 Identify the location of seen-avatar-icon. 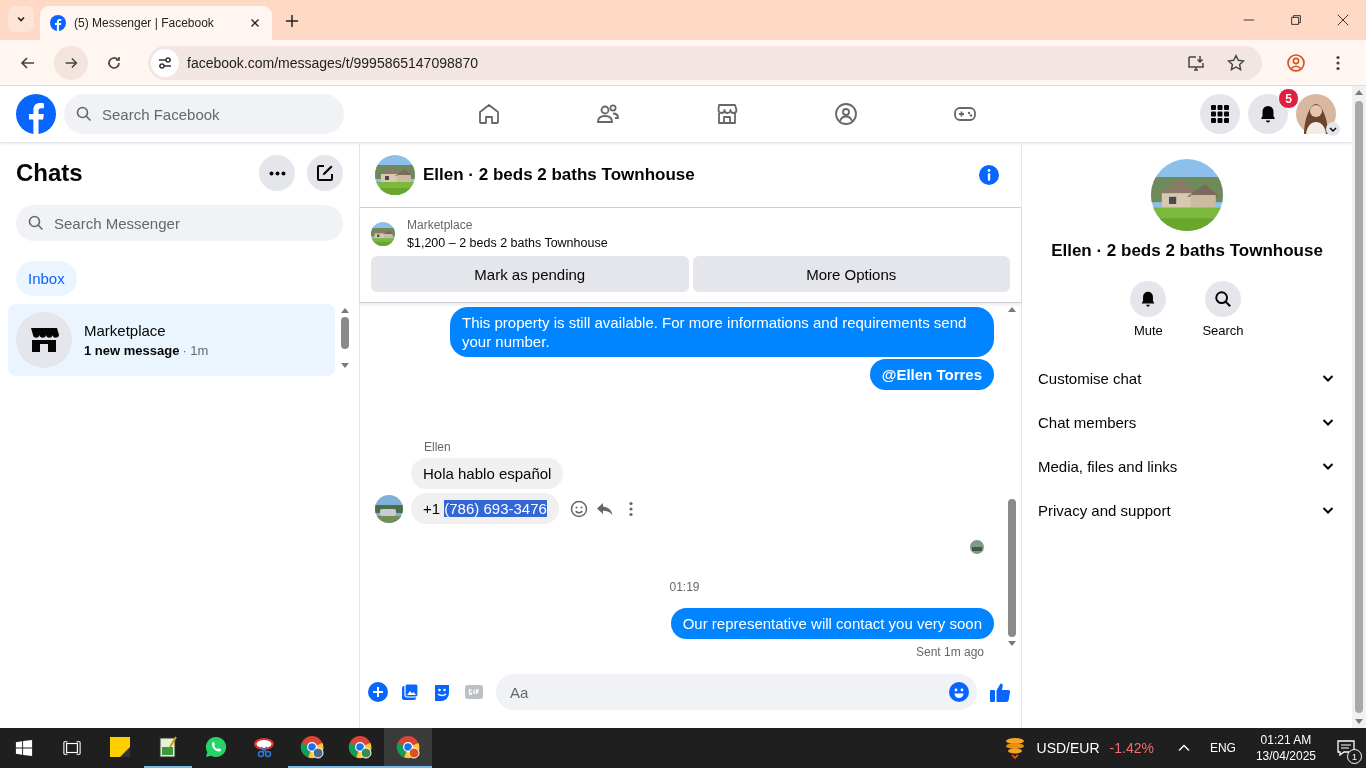
(977, 547).